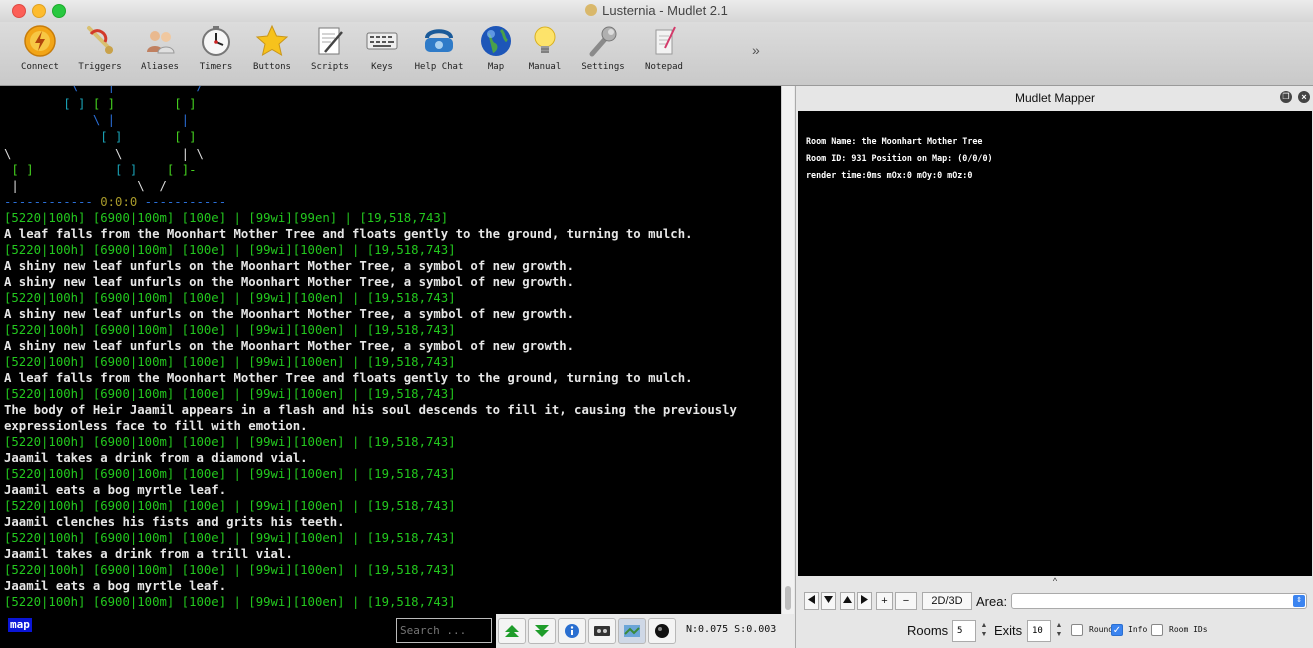 The height and width of the screenshot is (648, 1313). Describe the element at coordinates (382, 41) in the screenshot. I see `keyboard-icon` at that location.